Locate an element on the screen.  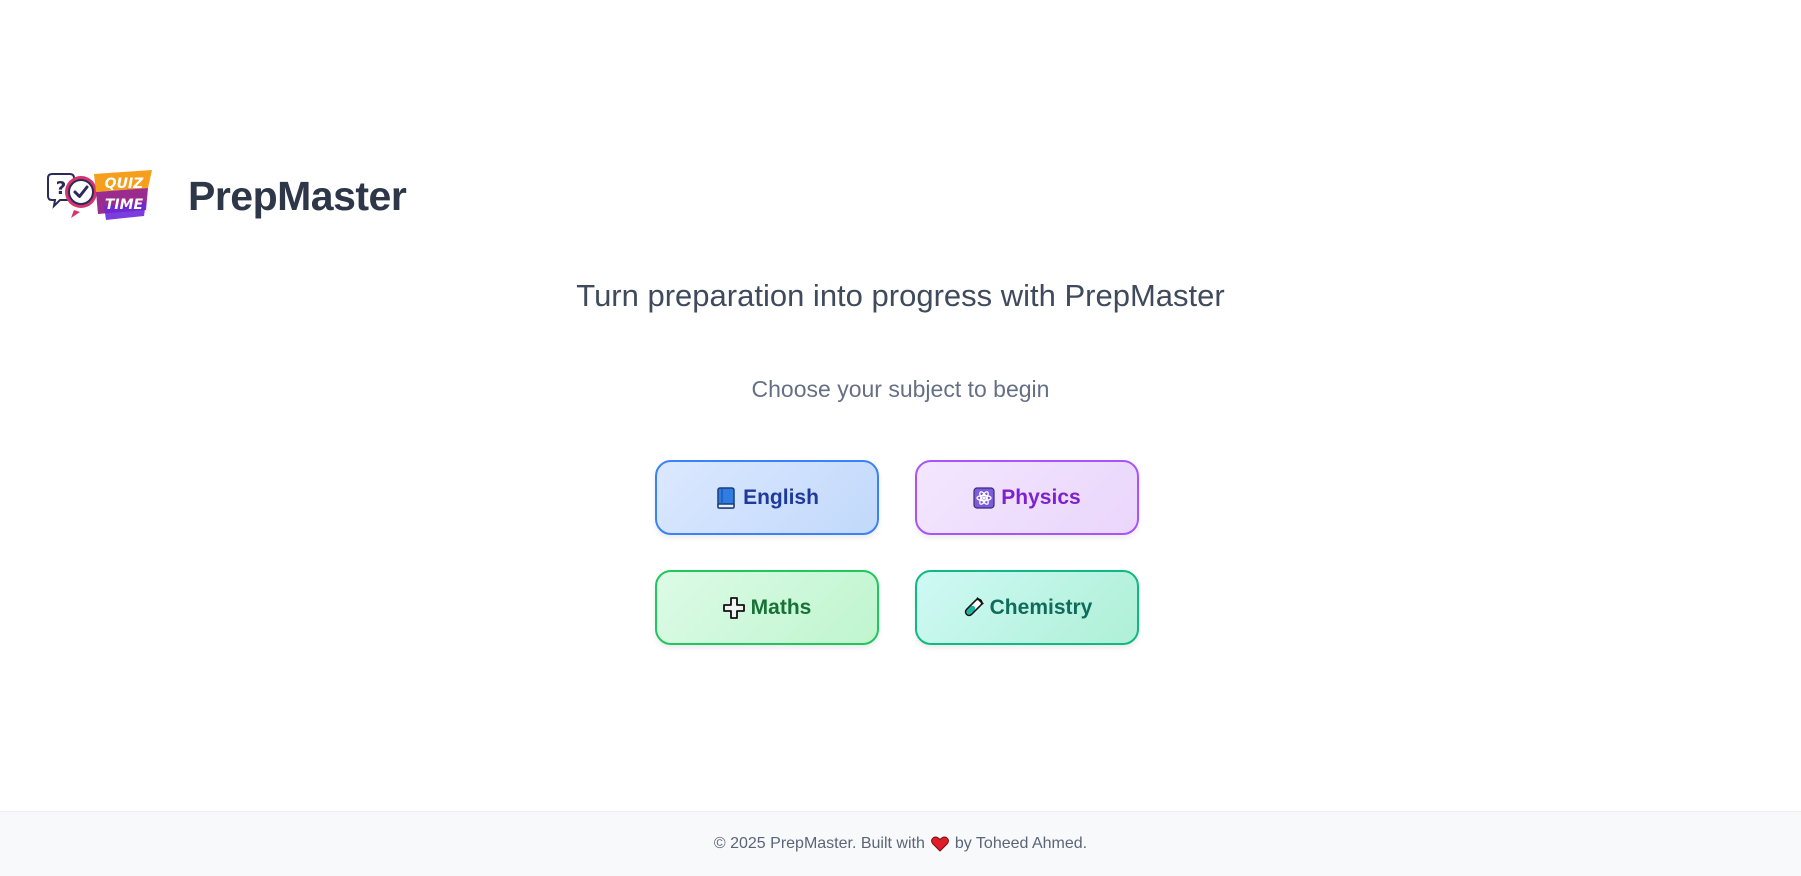
hero-subtitle: Choose your subject to begin is located at coordinates (900, 389).